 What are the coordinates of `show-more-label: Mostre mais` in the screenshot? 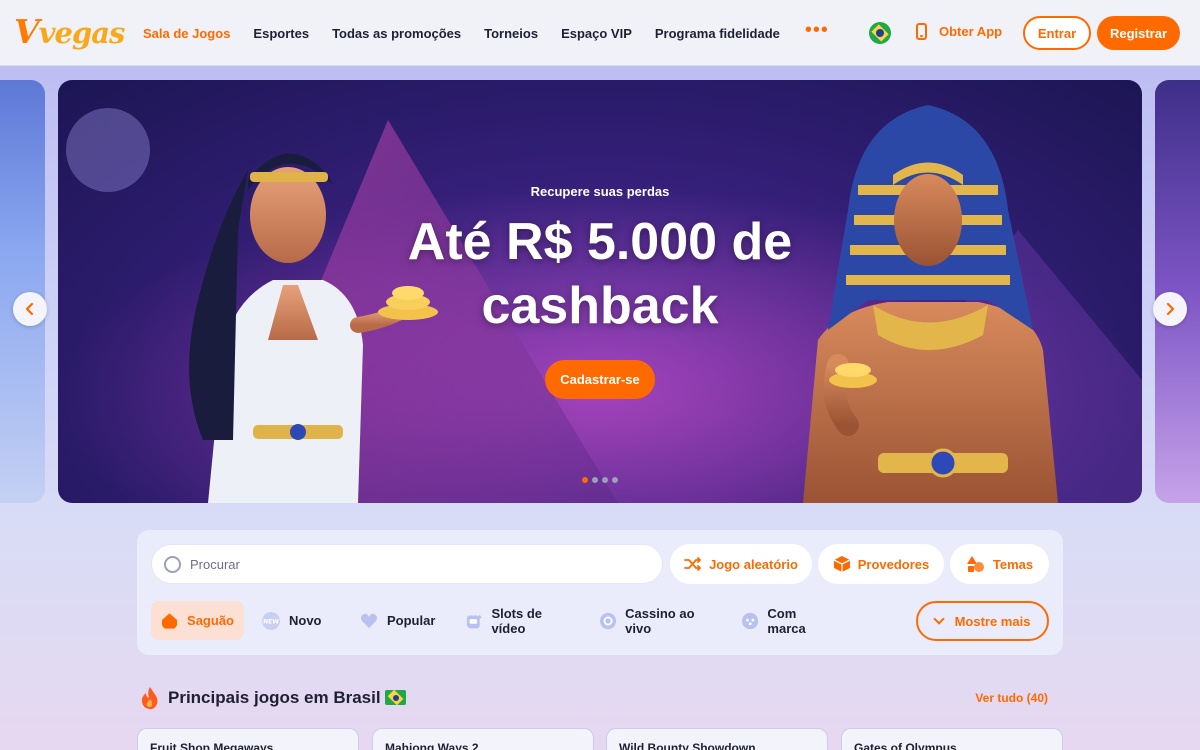 It's located at (992, 621).